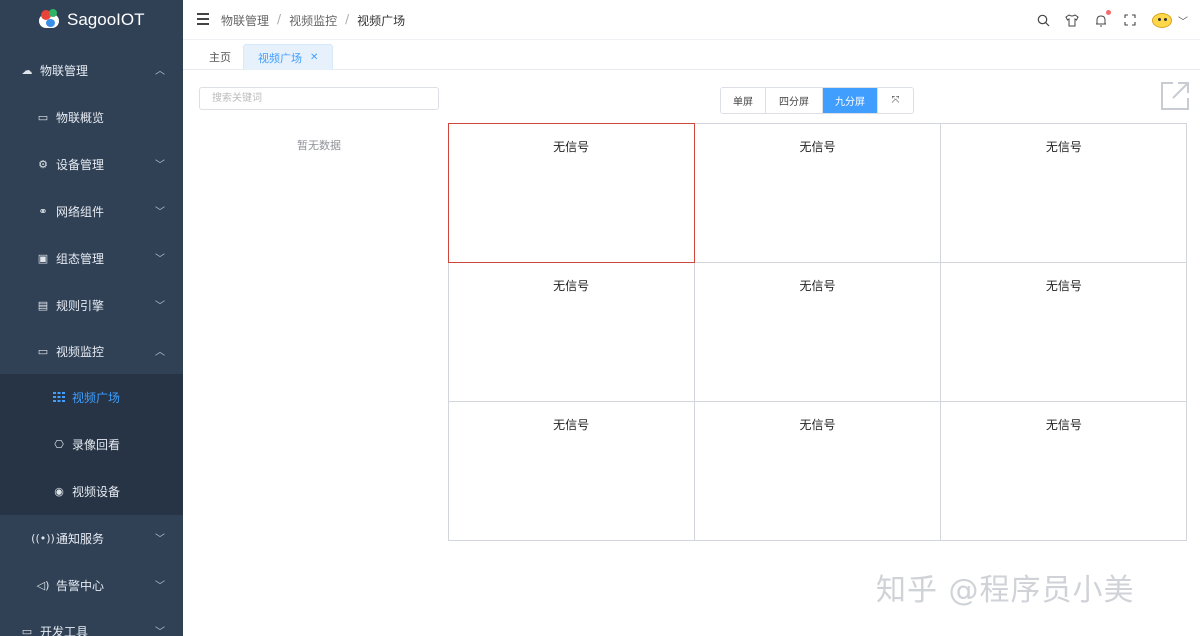  What do you see at coordinates (59, 444) in the screenshot?
I see `replay-icon: ⎔` at bounding box center [59, 444].